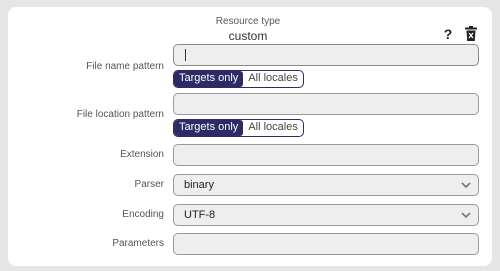  I want to click on file-location-pattern-label: File location pattern, so click(120, 114).